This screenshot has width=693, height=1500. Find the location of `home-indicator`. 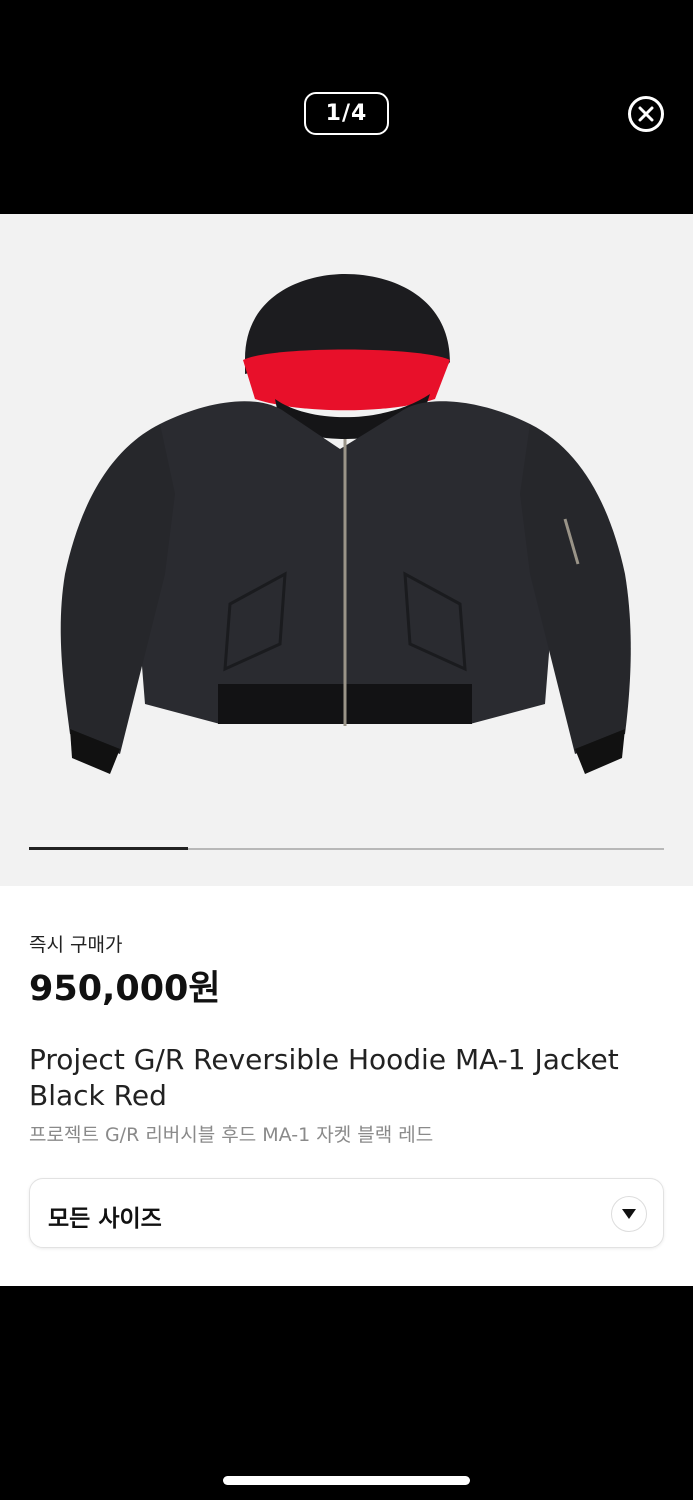

home-indicator is located at coordinates (346, 1480).